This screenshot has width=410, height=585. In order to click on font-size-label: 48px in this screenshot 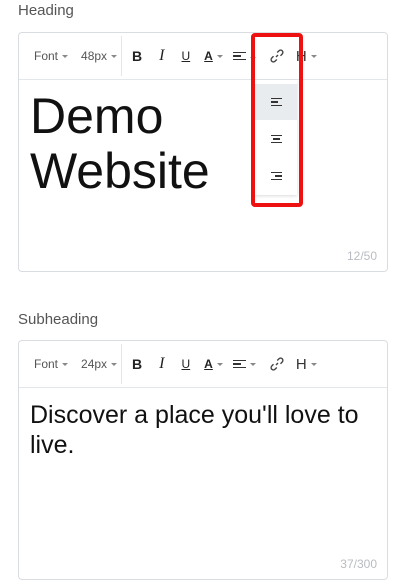, I will do `click(94, 56)`.